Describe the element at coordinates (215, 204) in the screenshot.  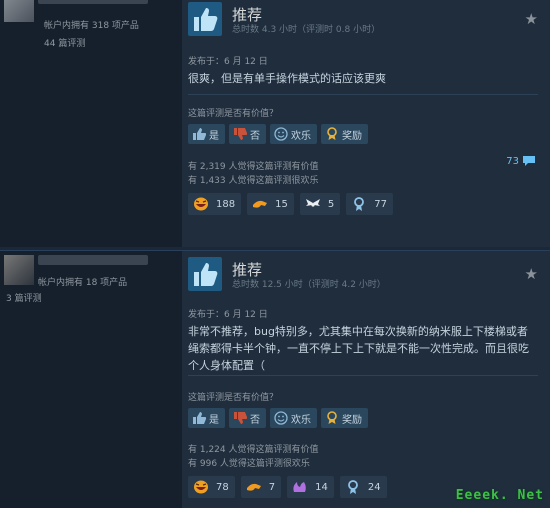
I see `award-badge: 188` at that location.